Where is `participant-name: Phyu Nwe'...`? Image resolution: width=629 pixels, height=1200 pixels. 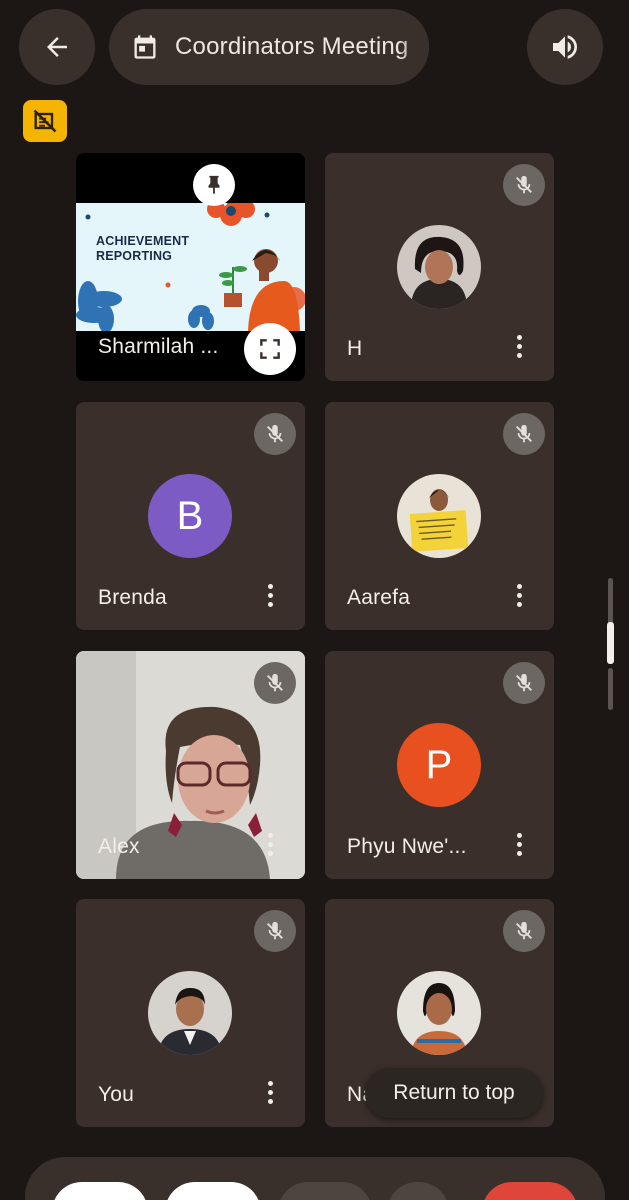
participant-name: Phyu Nwe'... is located at coordinates (407, 846).